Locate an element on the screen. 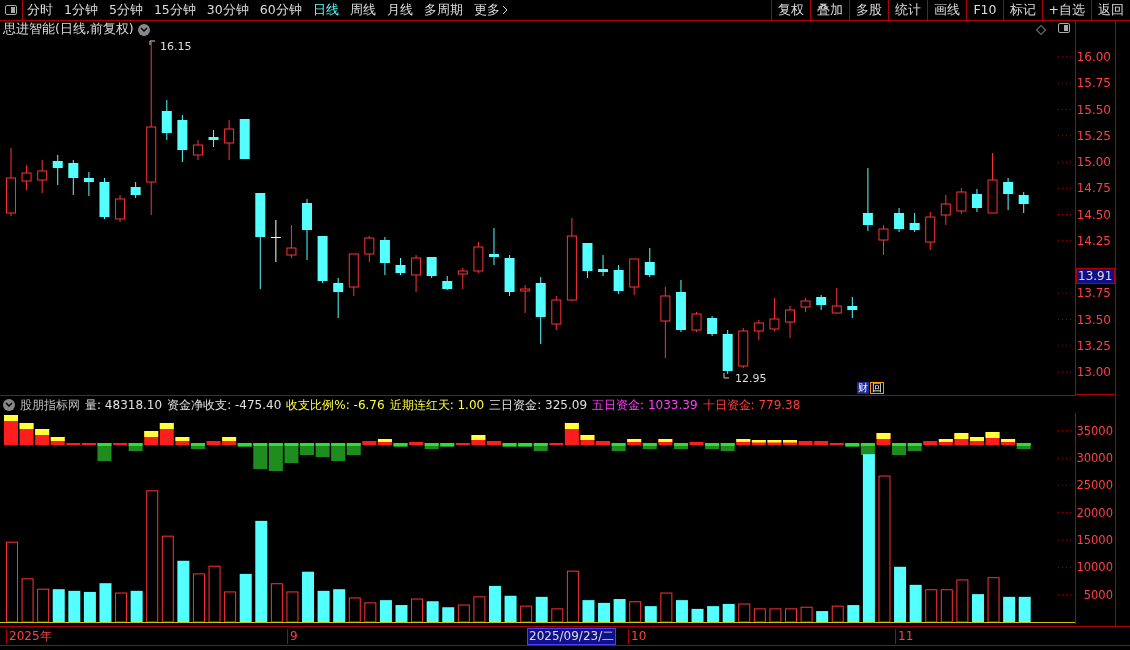  price-axis-label: 15.00 is located at coordinates (1093, 162).